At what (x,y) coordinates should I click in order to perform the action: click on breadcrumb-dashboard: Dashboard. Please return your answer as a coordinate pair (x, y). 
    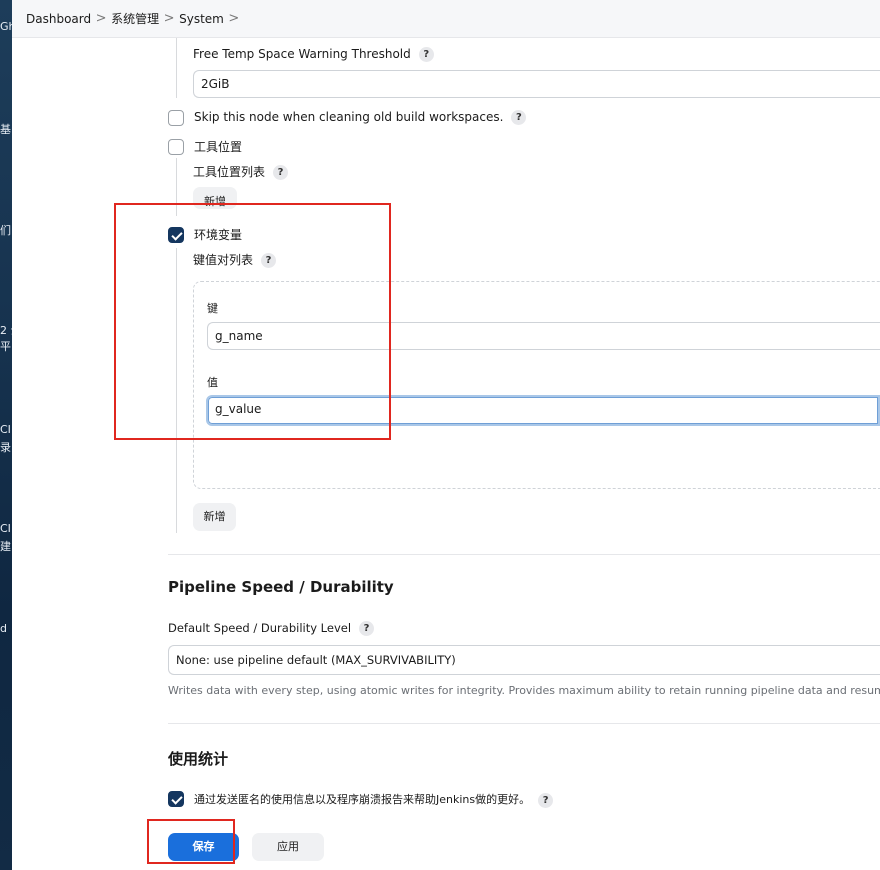
    Looking at the image, I should click on (58, 19).